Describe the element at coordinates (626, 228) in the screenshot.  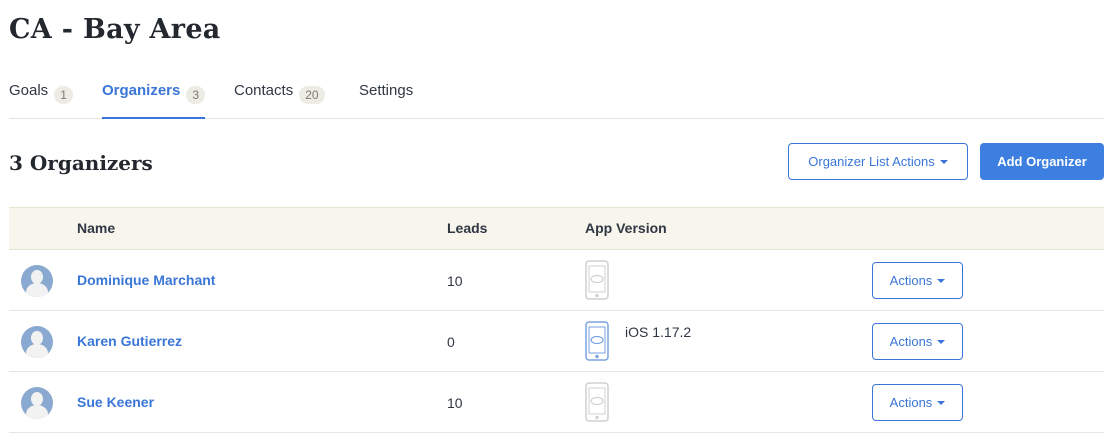
I see `column-header-app-version: App Version` at that location.